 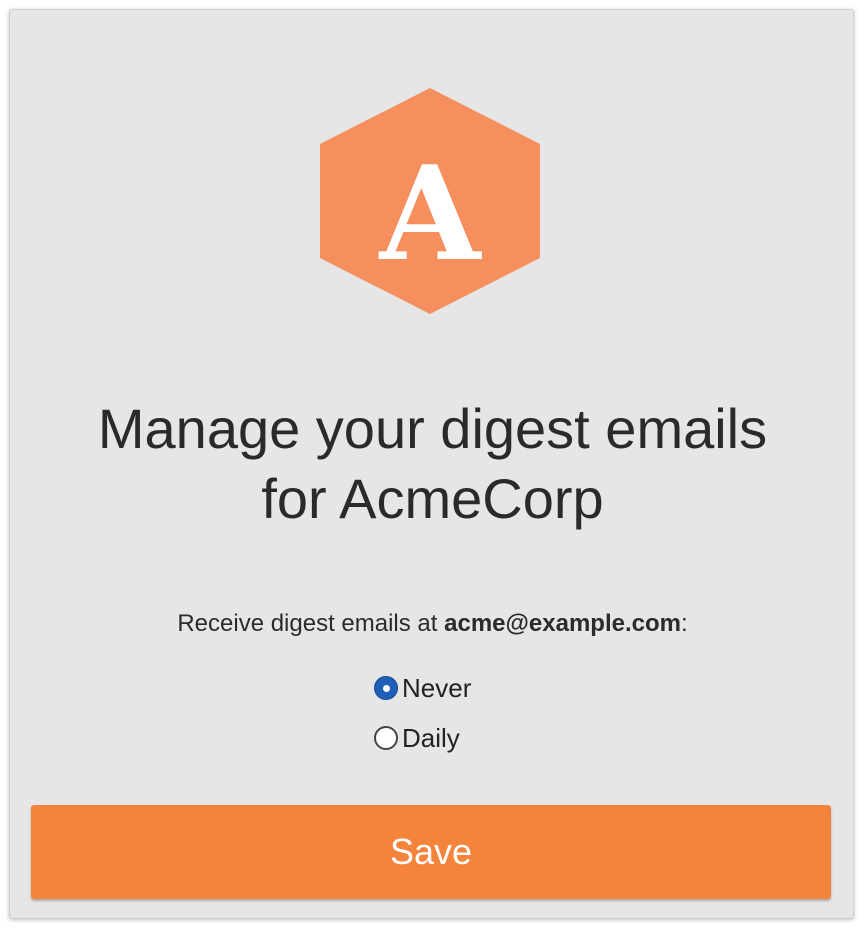 What do you see at coordinates (307, 623) in the screenshot?
I see `digest-prompt-text: Receive digest emails at` at bounding box center [307, 623].